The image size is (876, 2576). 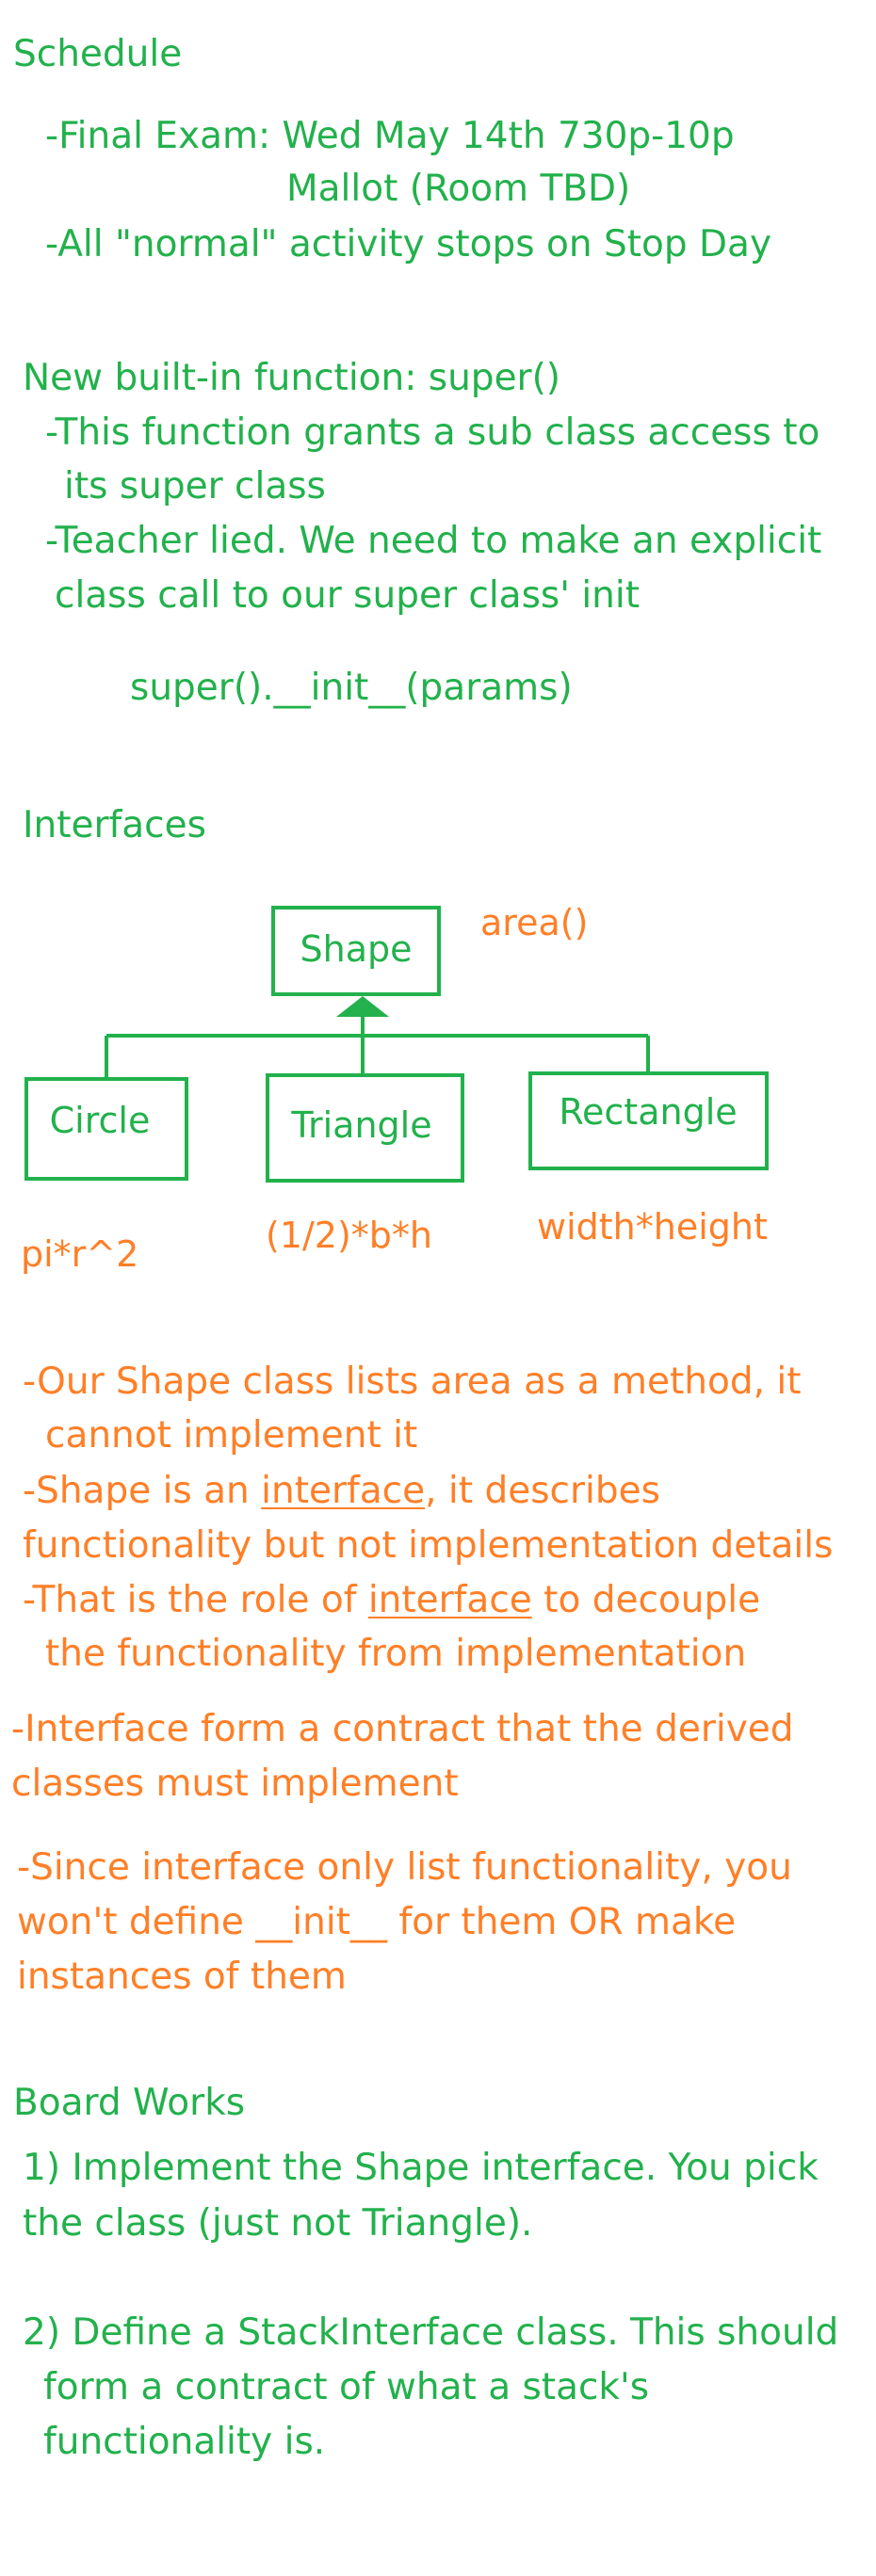 I want to click on circle-label: Circle, so click(x=100, y=1120).